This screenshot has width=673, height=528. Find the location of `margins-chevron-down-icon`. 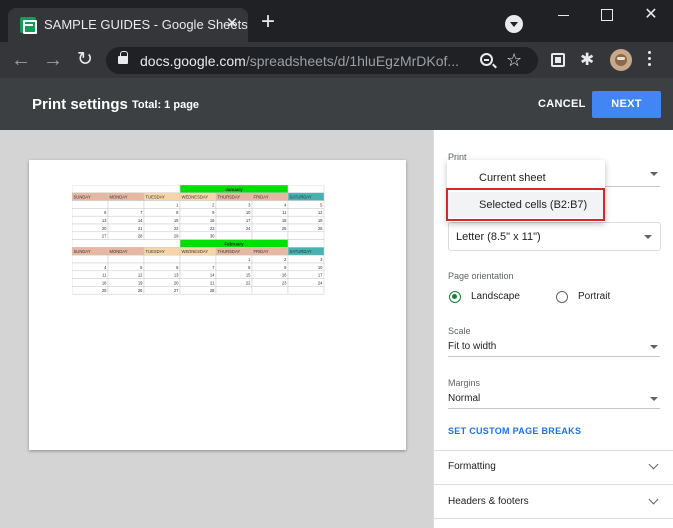

margins-chevron-down-icon is located at coordinates (654, 399).